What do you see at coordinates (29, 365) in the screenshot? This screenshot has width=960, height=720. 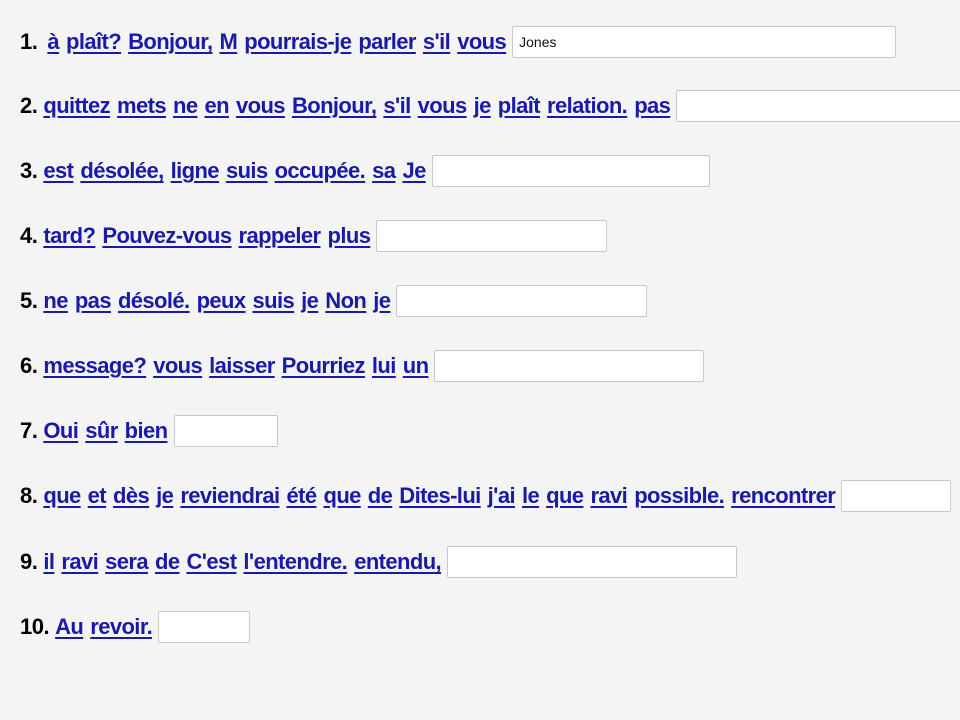 I see `row-number: 6.` at bounding box center [29, 365].